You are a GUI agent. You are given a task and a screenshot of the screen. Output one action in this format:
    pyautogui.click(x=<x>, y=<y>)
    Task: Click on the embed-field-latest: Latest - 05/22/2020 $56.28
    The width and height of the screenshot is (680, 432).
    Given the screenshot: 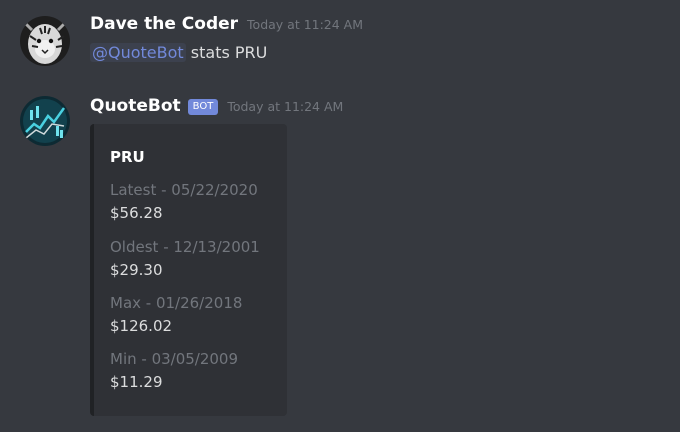 What is the action you would take?
    pyautogui.click(x=184, y=201)
    